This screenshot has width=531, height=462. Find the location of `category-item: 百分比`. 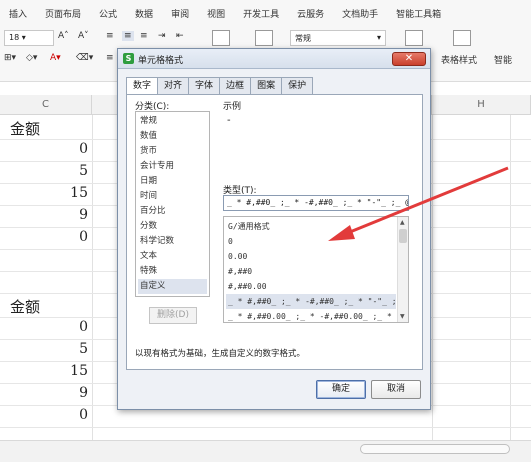

category-item: 百分比 is located at coordinates (172, 211).